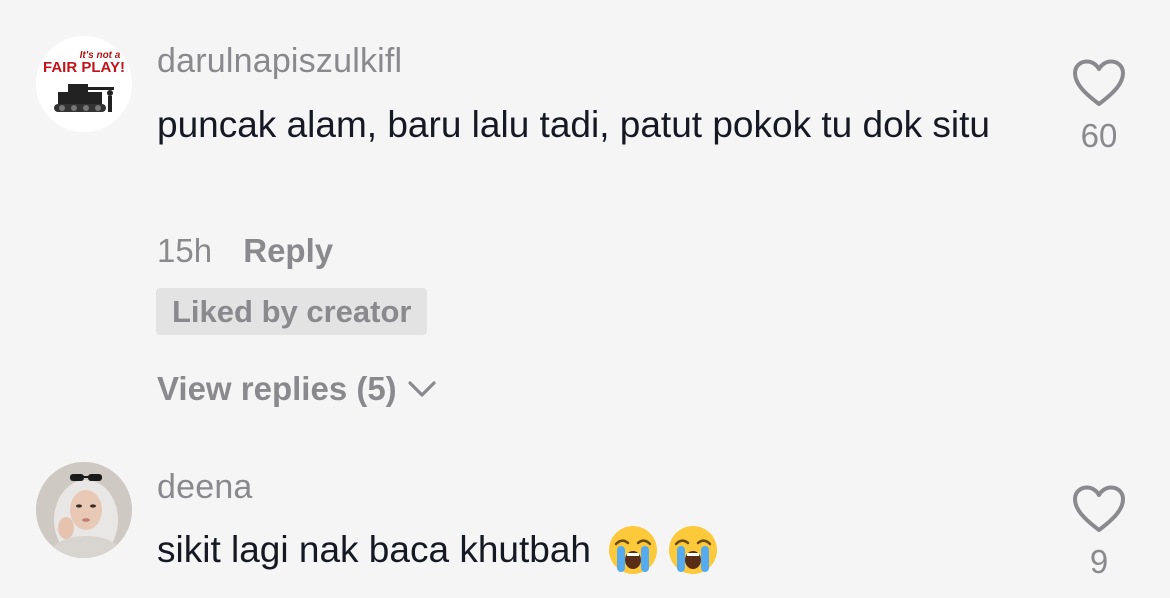 This screenshot has width=1170, height=598. What do you see at coordinates (422, 389) in the screenshot?
I see `chevron-down-icon` at bounding box center [422, 389].